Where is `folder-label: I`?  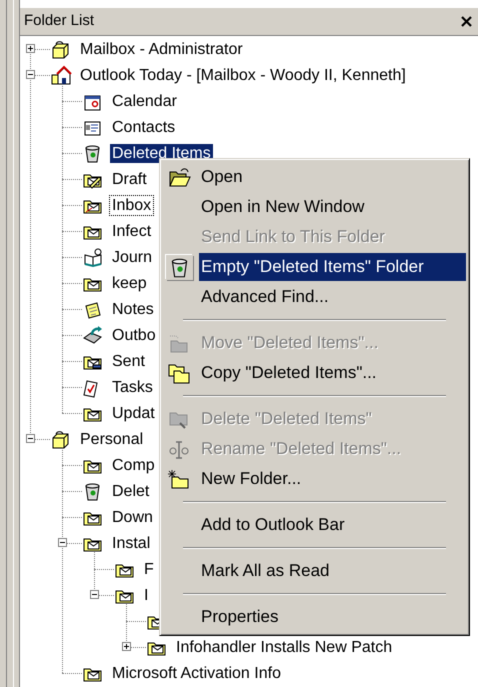 folder-label: I is located at coordinates (146, 595).